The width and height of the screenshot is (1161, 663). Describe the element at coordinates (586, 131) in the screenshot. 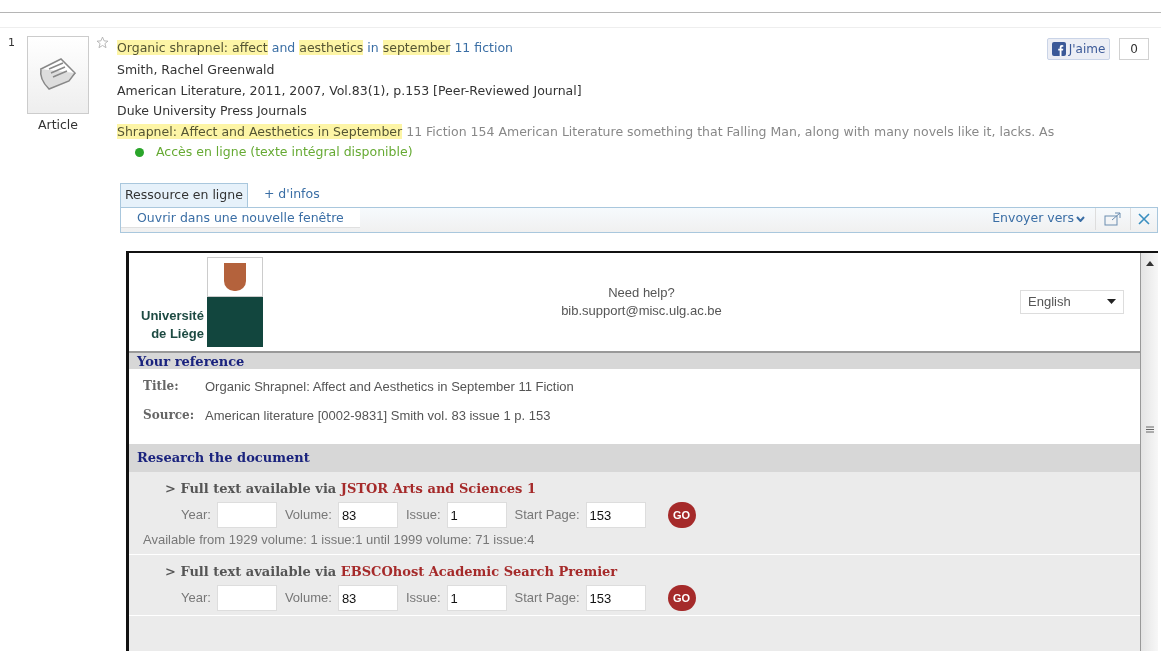

I see `snippet-text: Shrapnel: Affect and Aesthetics in September 11 Fiction 154 American Literature something that Falling Man, along with many novels like it, lacks. As` at that location.